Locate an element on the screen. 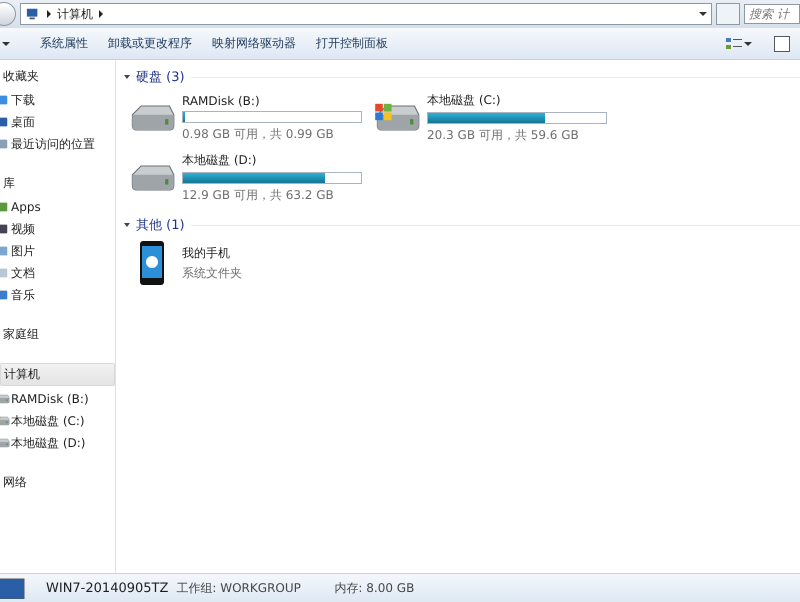  sidebar-item: 音乐 is located at coordinates (57, 295).